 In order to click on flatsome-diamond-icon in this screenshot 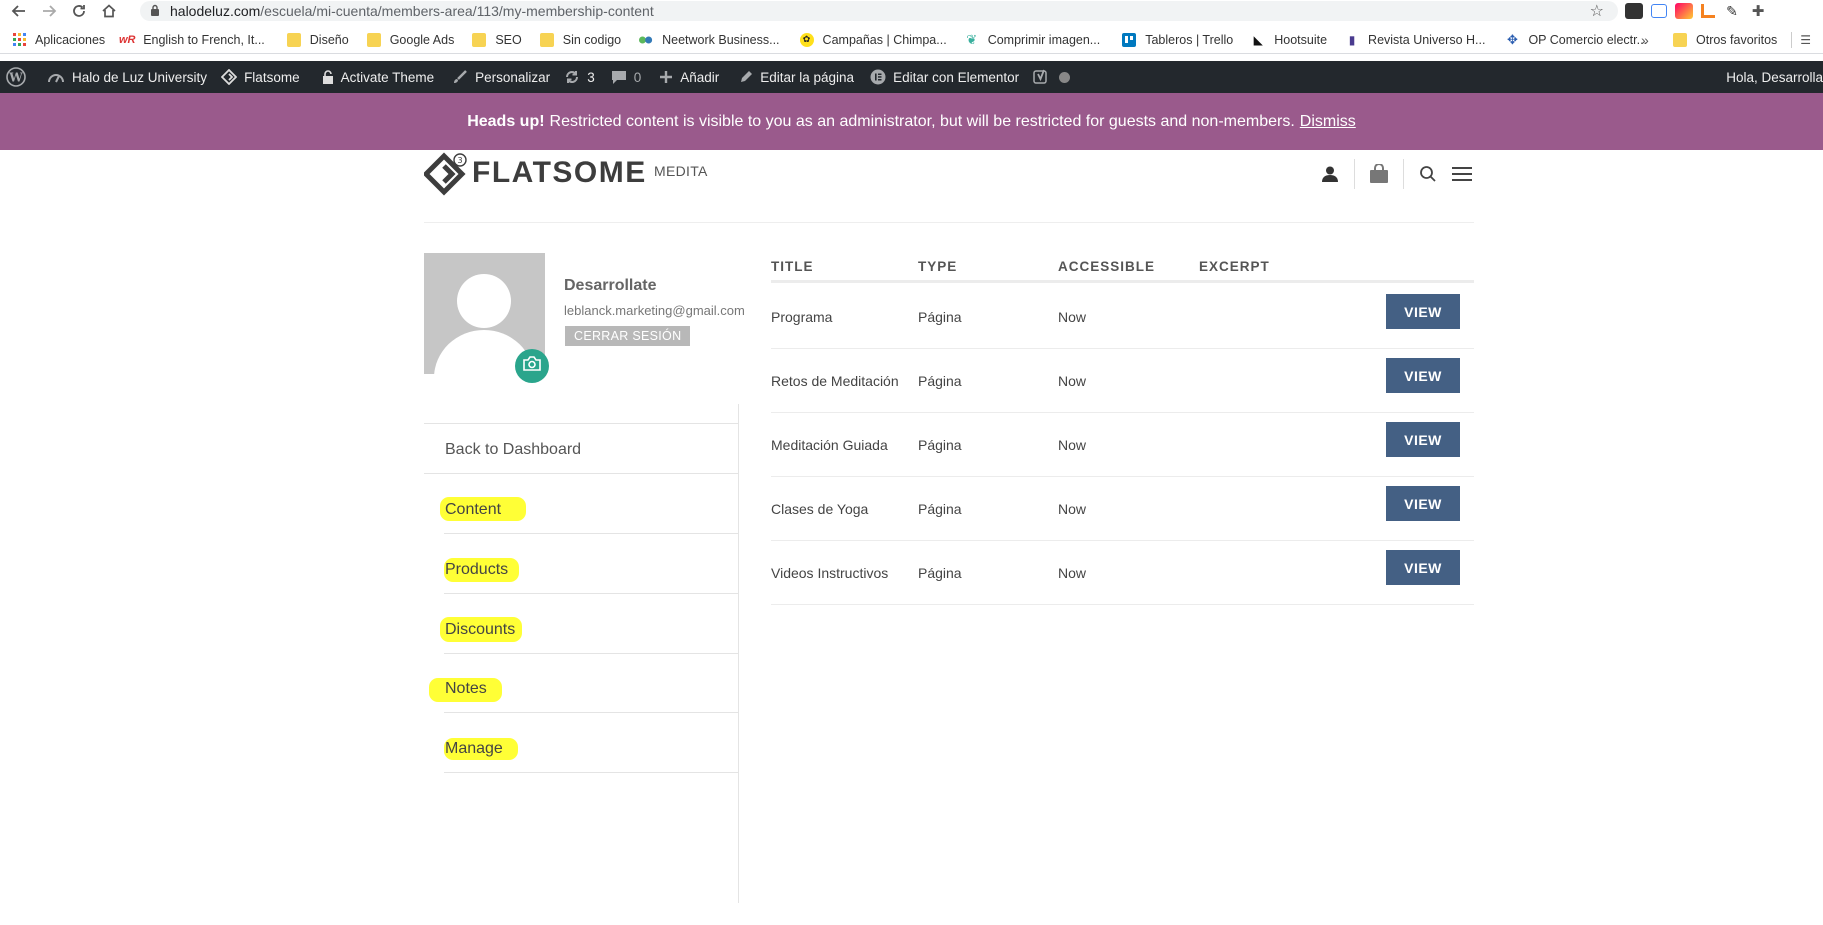, I will do `click(229, 77)`.